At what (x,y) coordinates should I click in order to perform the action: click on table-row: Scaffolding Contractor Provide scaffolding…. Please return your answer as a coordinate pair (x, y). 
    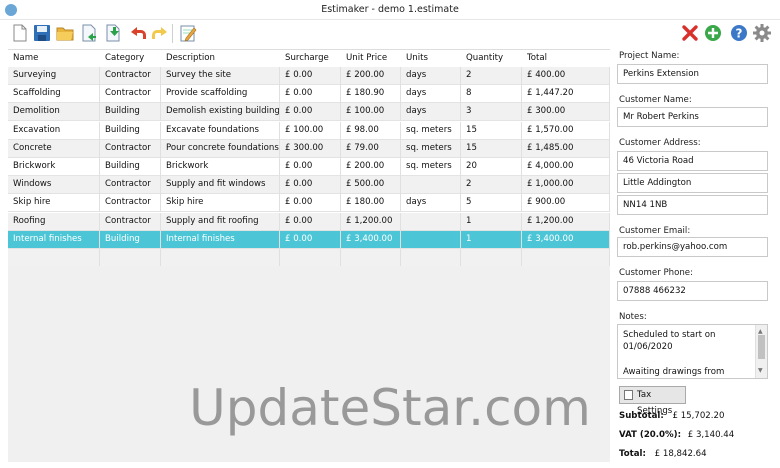
    Looking at the image, I should click on (309, 94).